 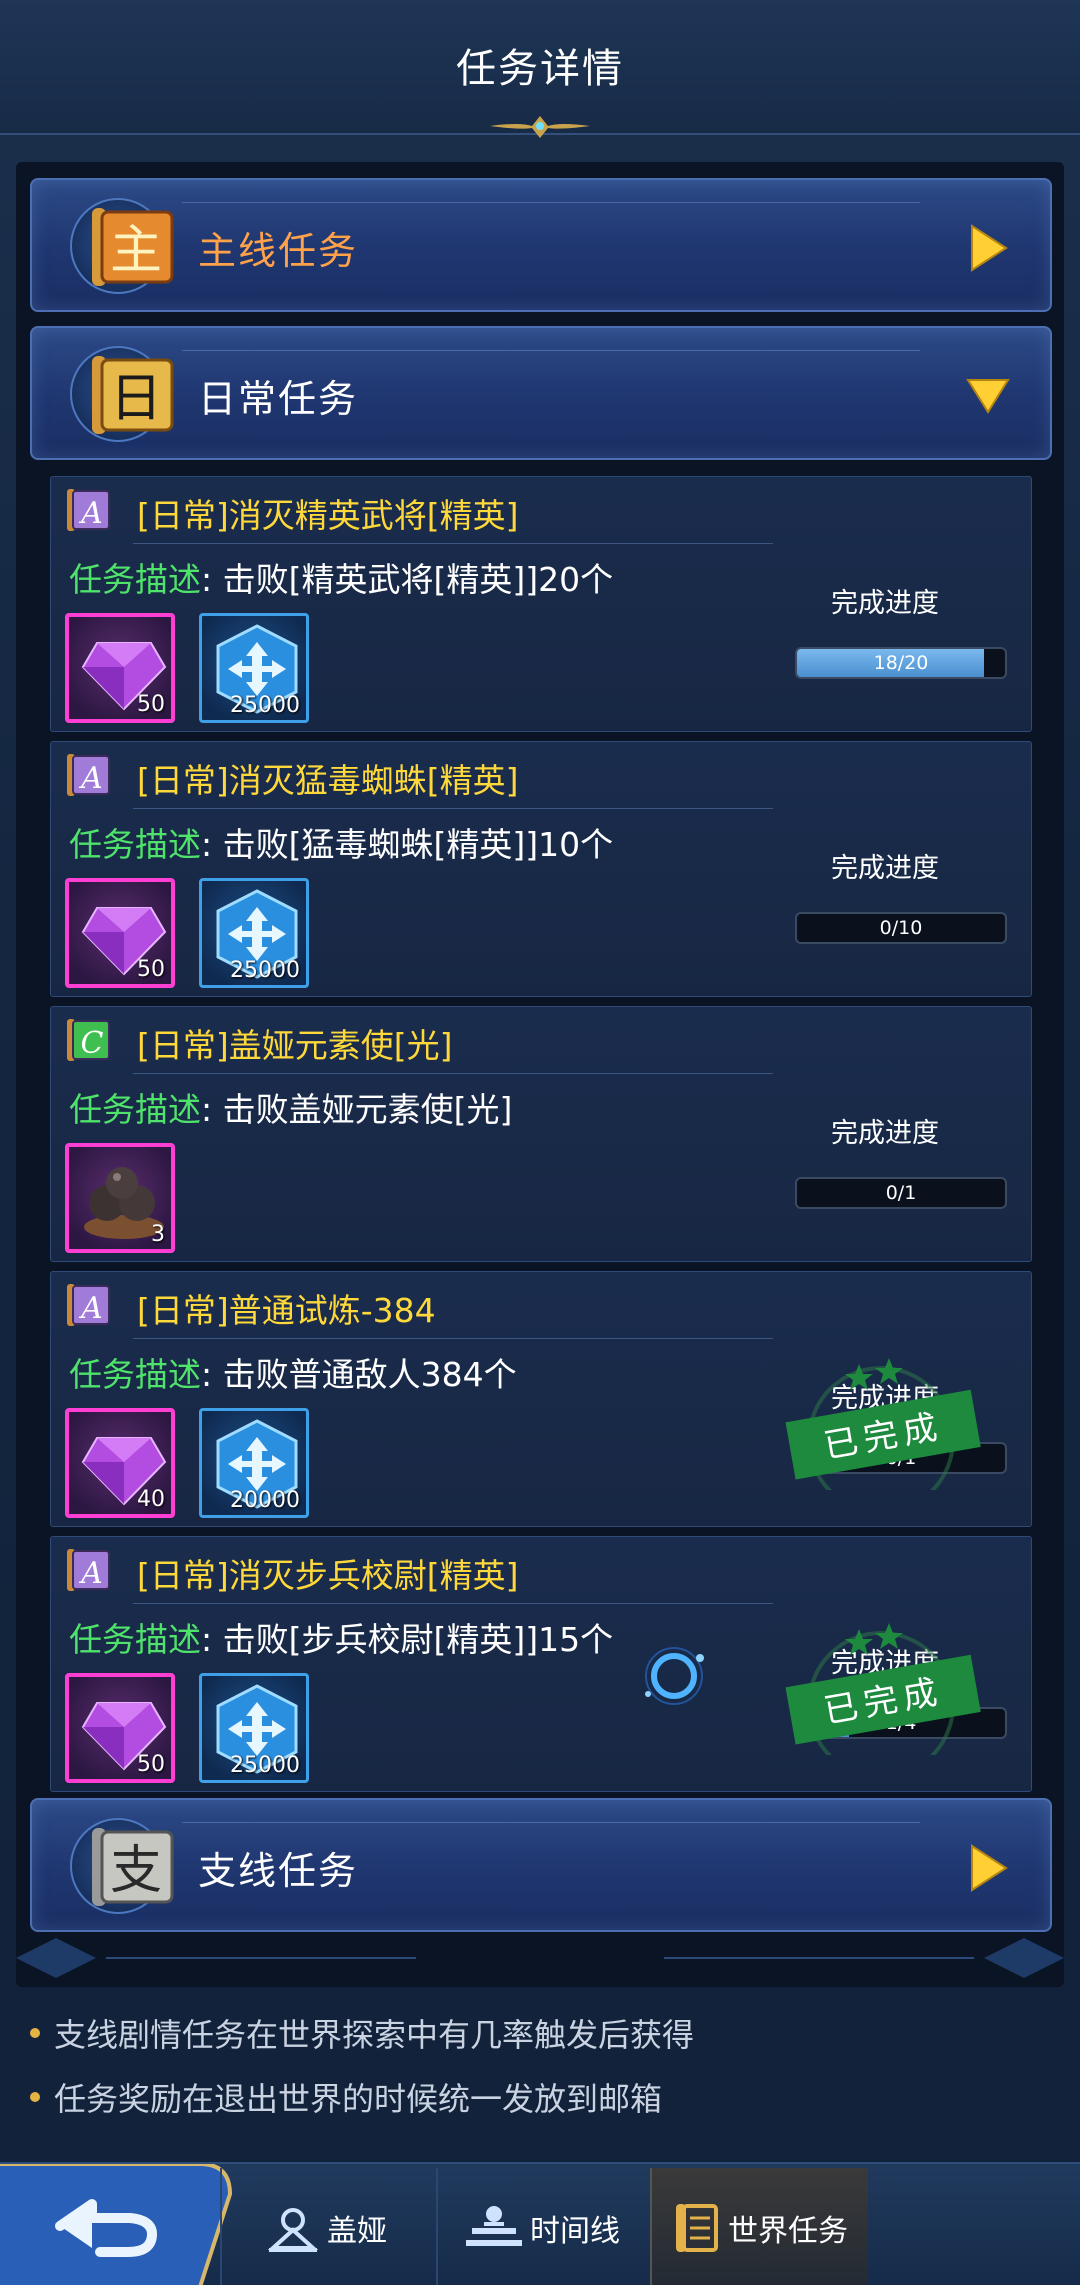 I want to click on page-title: 任务详情, so click(x=540, y=69).